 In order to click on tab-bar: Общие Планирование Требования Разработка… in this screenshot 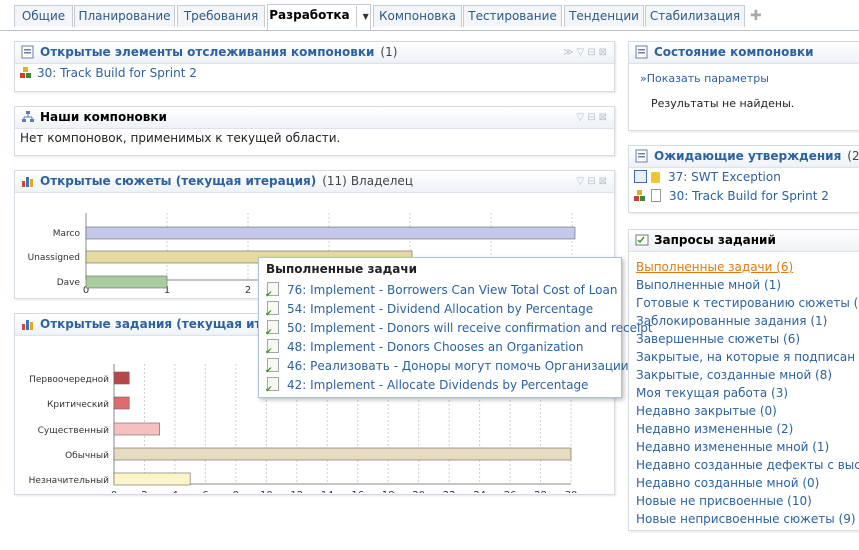, I will do `click(429, 15)`.